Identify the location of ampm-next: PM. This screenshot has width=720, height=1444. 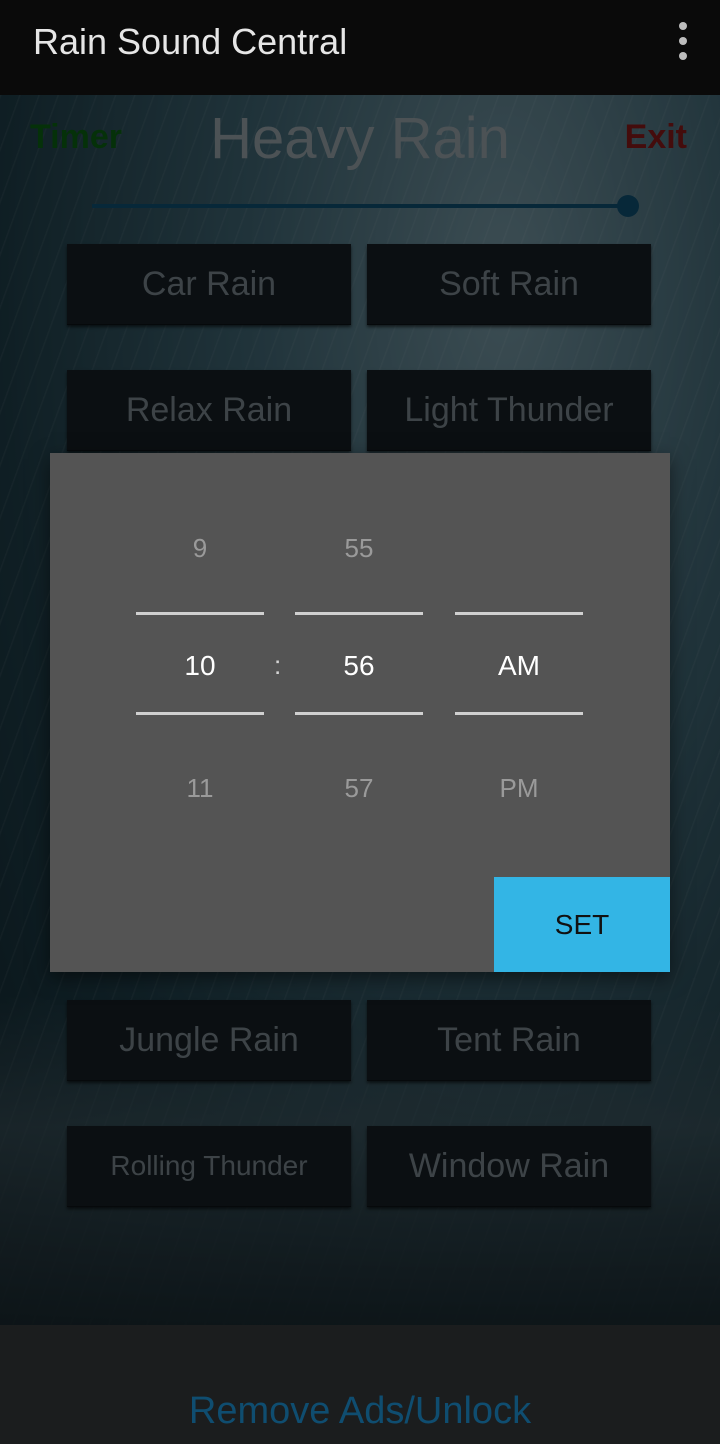
(519, 788).